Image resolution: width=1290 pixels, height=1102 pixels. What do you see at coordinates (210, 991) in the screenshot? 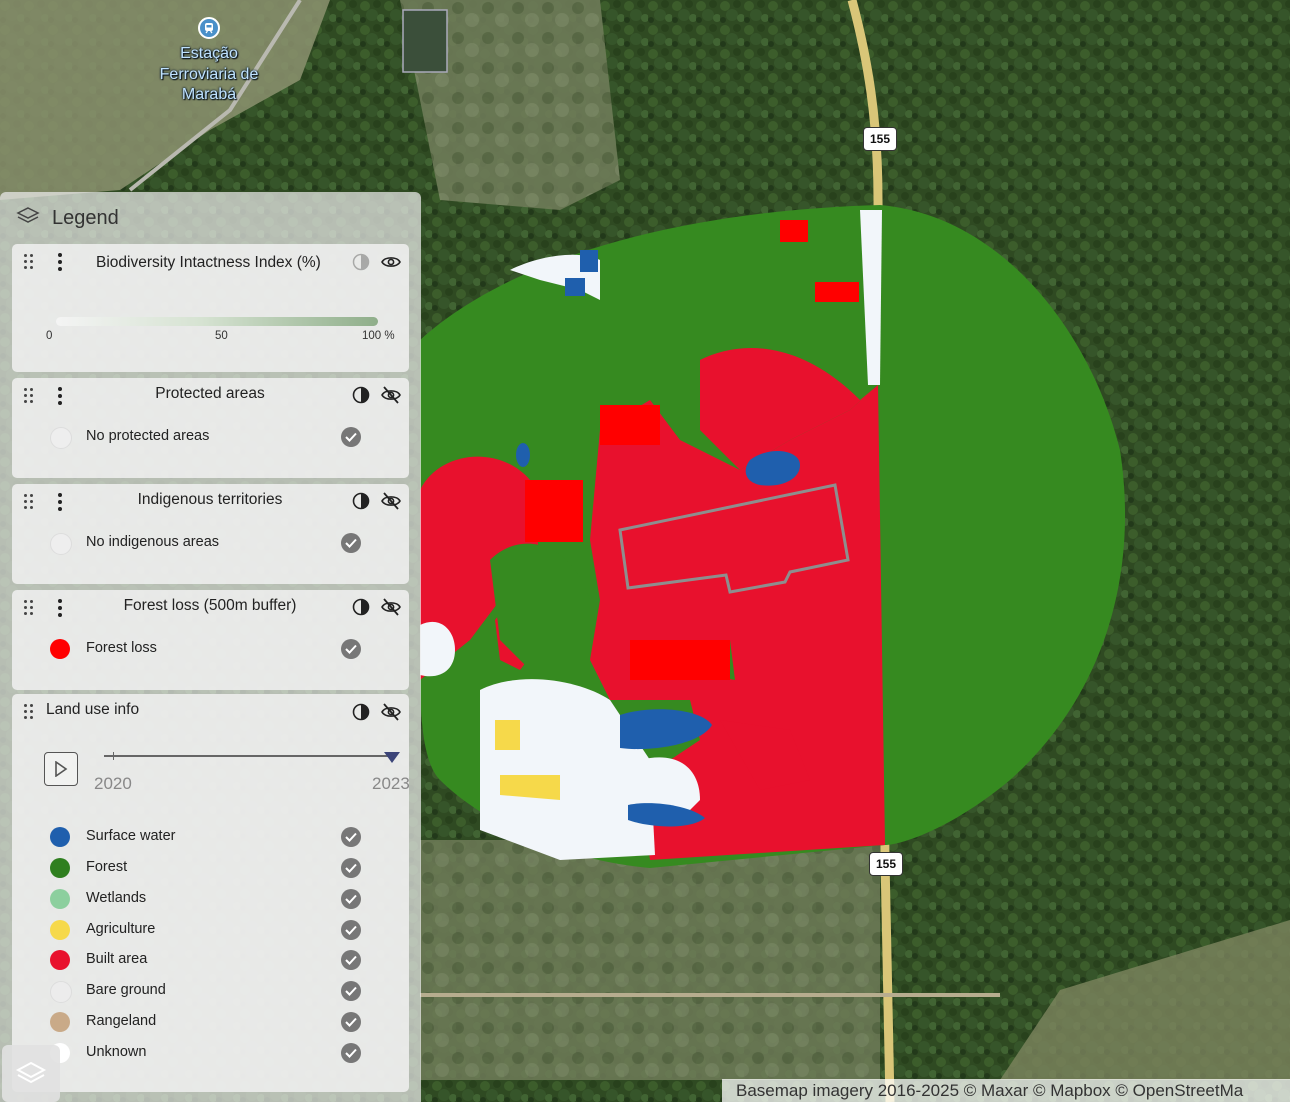
I see `legend-item-bare-ground: Bare ground` at bounding box center [210, 991].